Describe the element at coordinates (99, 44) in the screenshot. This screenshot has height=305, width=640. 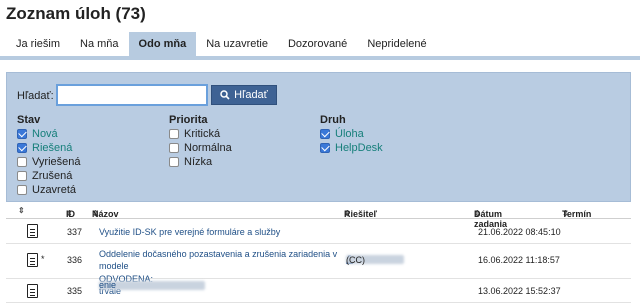
I see `tab-na-mna: Na mňa` at that location.